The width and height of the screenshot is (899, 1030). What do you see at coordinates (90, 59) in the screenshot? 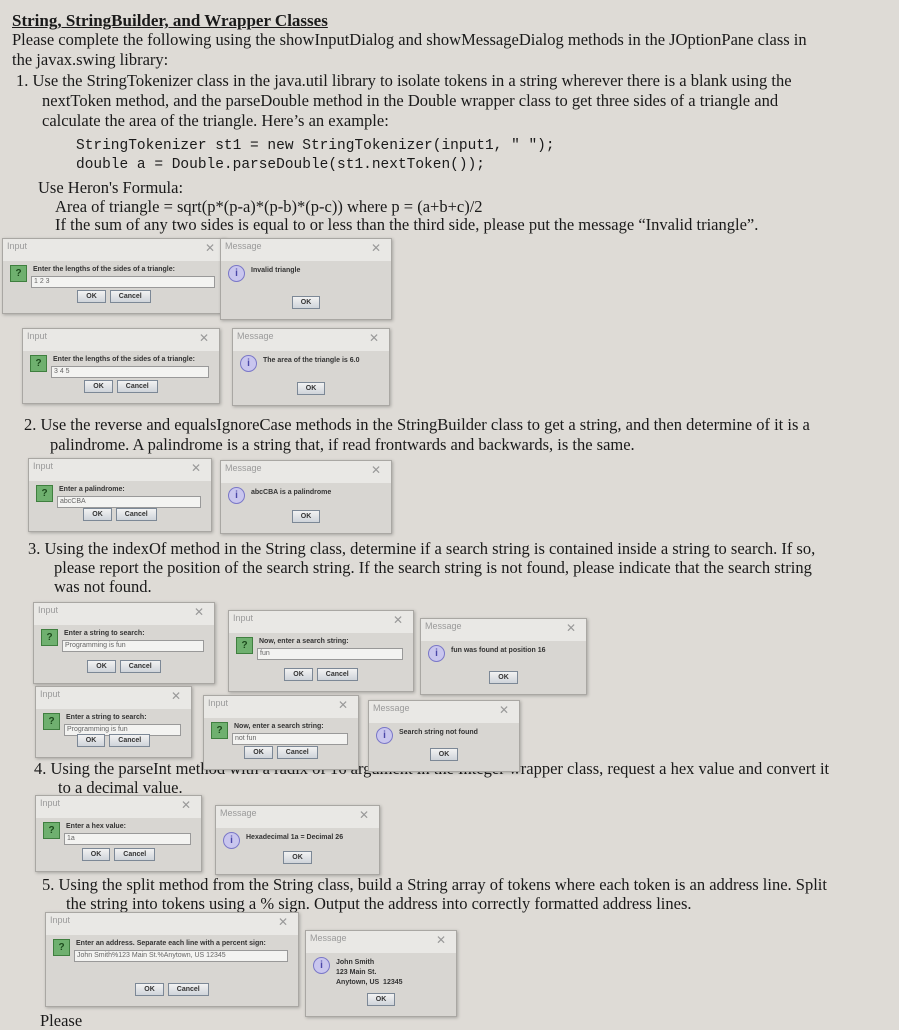
I see `text-line: the javax.swing library:` at bounding box center [90, 59].